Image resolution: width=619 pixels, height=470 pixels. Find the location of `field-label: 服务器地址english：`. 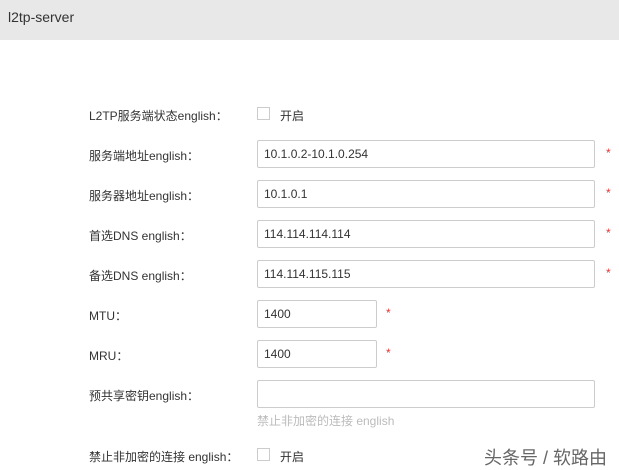

field-label: 服务器地址english： is located at coordinates (144, 196).